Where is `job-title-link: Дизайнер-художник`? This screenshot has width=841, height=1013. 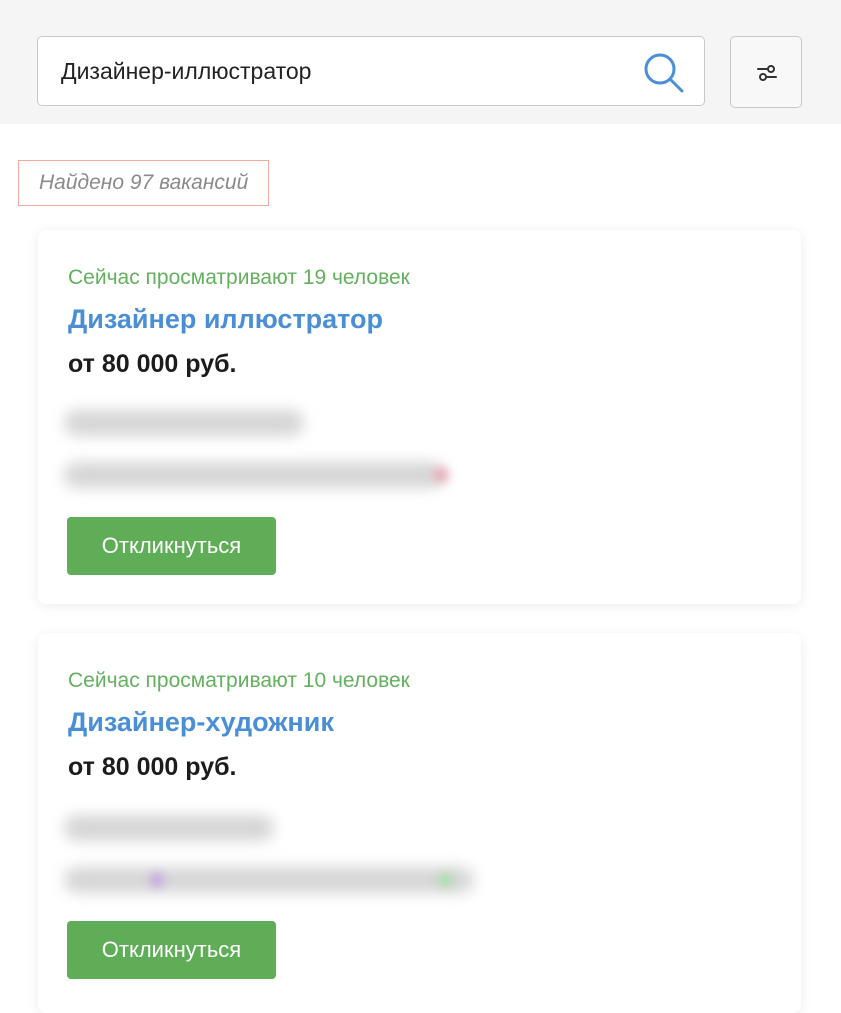
job-title-link: Дизайнер-художник is located at coordinates (201, 722).